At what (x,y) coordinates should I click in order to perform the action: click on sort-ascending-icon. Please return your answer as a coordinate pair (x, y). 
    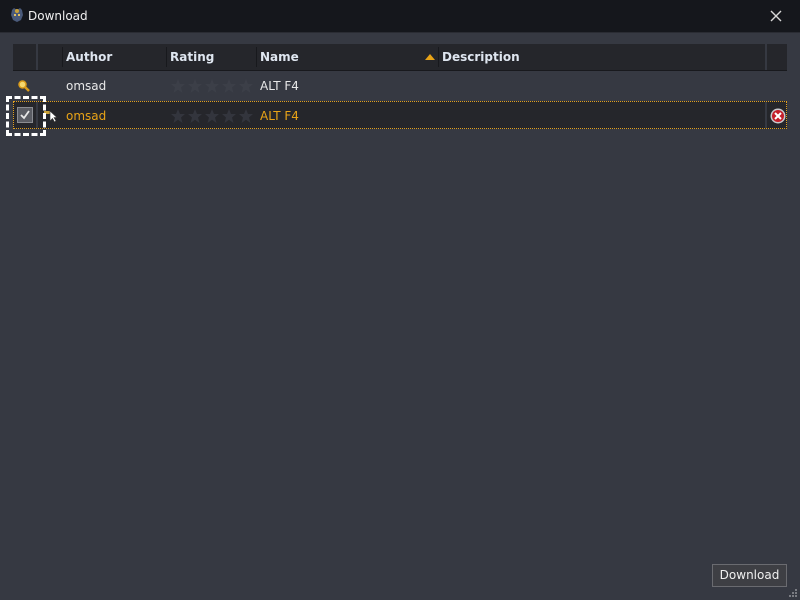
    Looking at the image, I should click on (430, 57).